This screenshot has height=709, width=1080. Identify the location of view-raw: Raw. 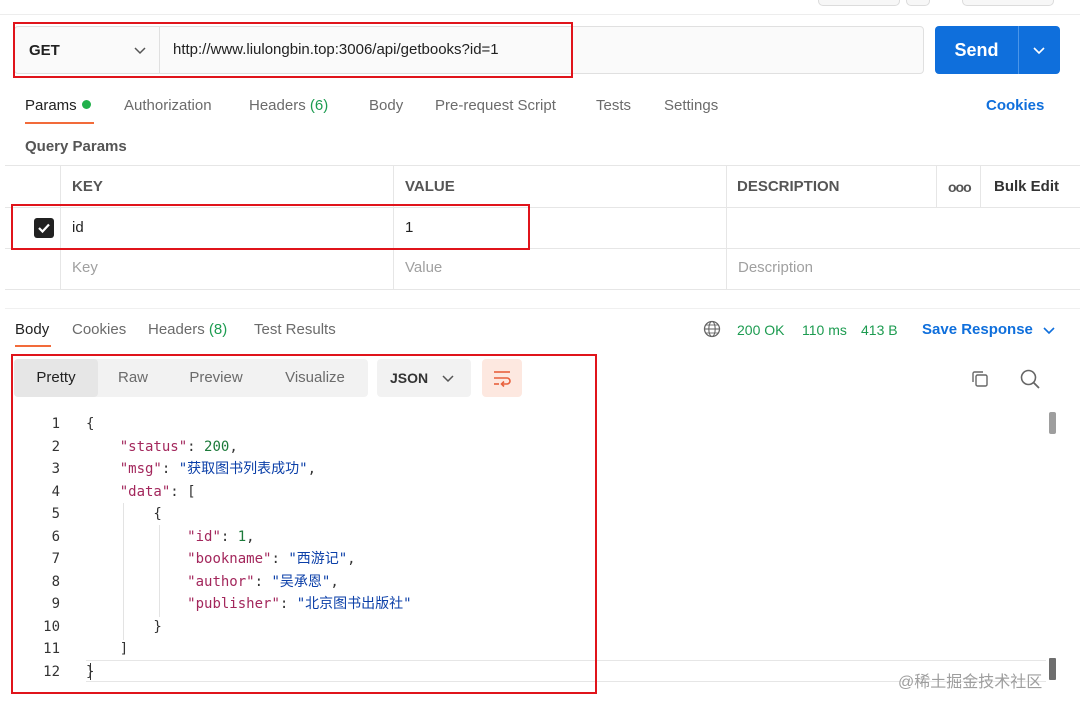
(133, 378).